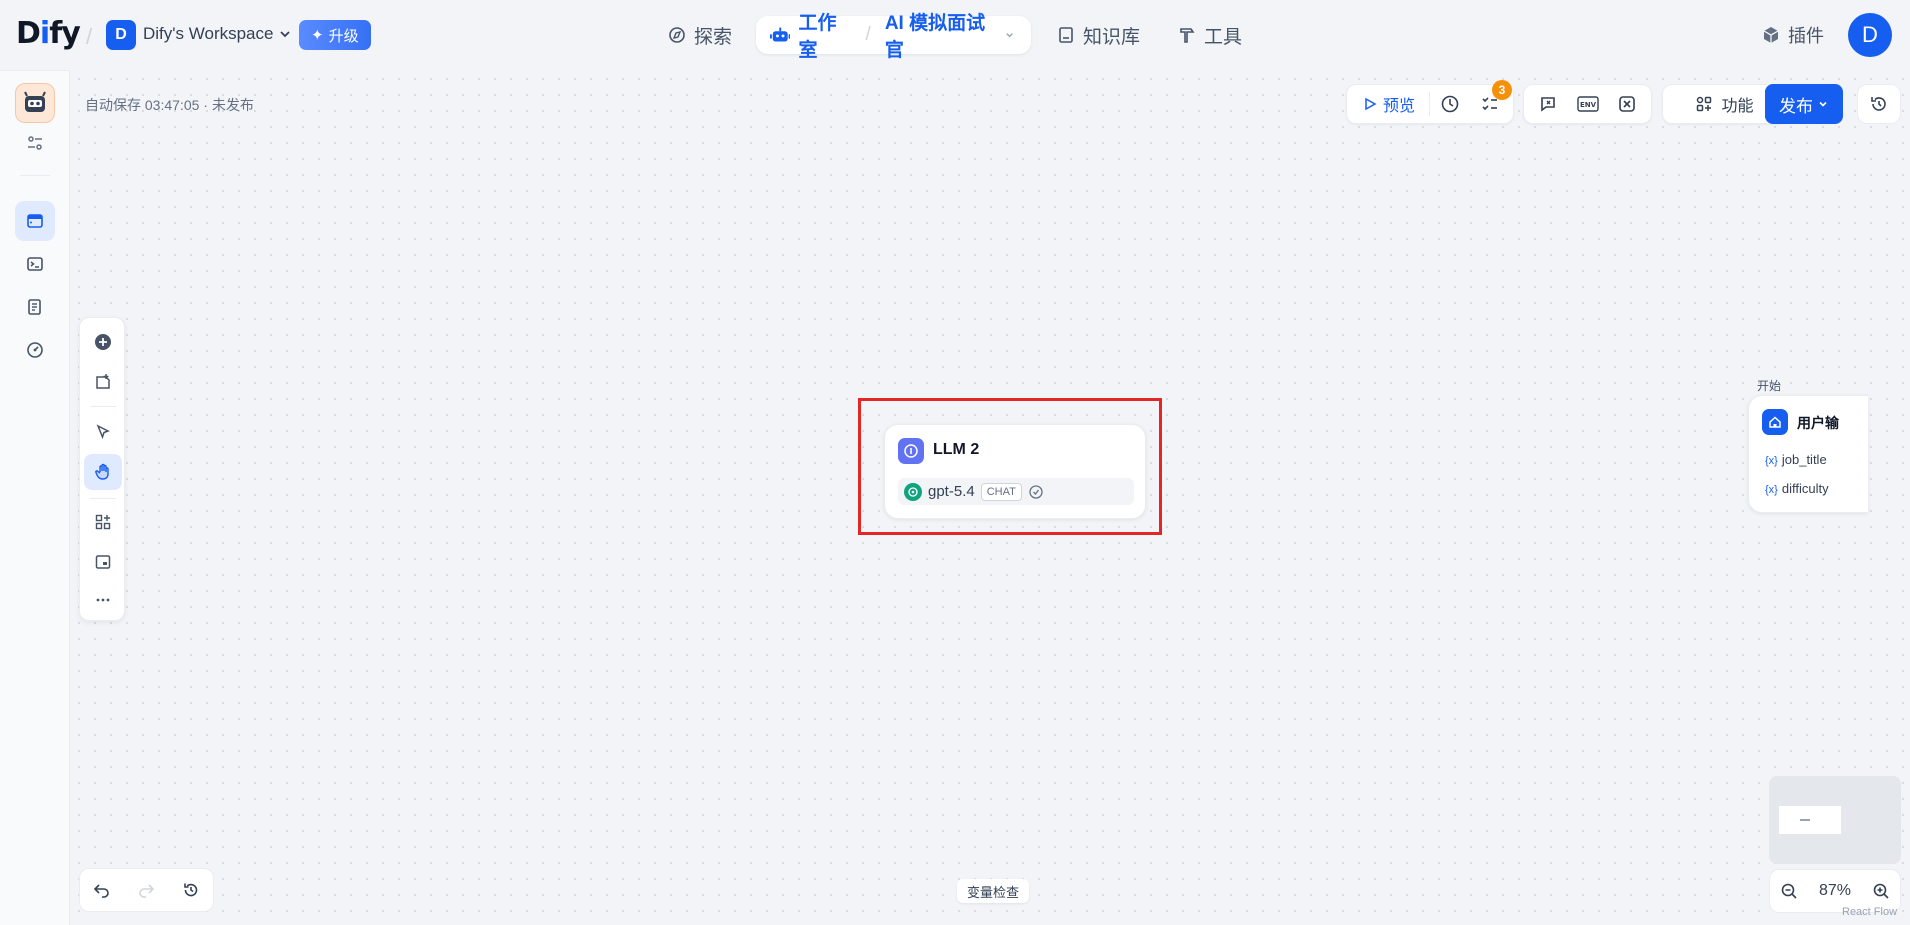 The image size is (1910, 925). I want to click on robot-icon, so click(780, 34).